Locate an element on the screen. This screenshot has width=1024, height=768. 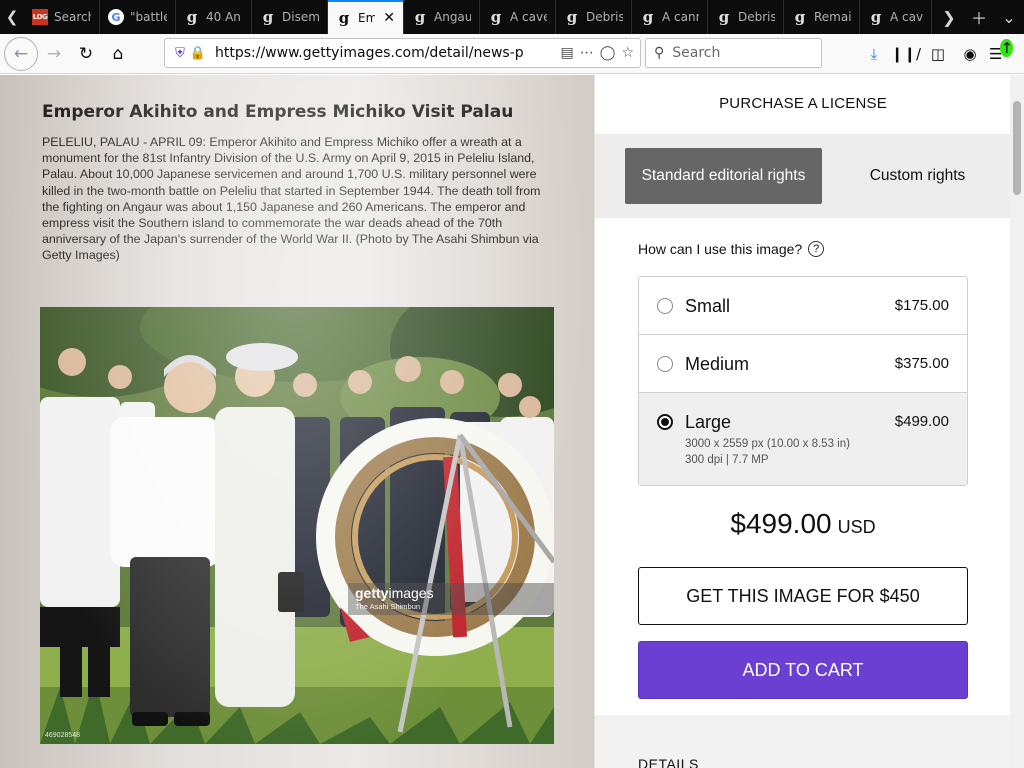
custom-rights-button: Custom rights is located at coordinates (917, 176).